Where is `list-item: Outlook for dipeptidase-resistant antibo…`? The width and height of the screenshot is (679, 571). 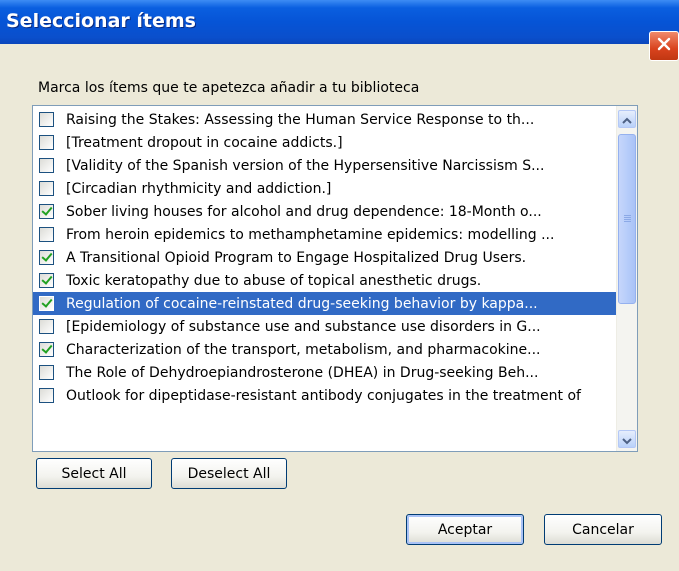 list-item: Outlook for dipeptidase-resistant antibo… is located at coordinates (325, 395).